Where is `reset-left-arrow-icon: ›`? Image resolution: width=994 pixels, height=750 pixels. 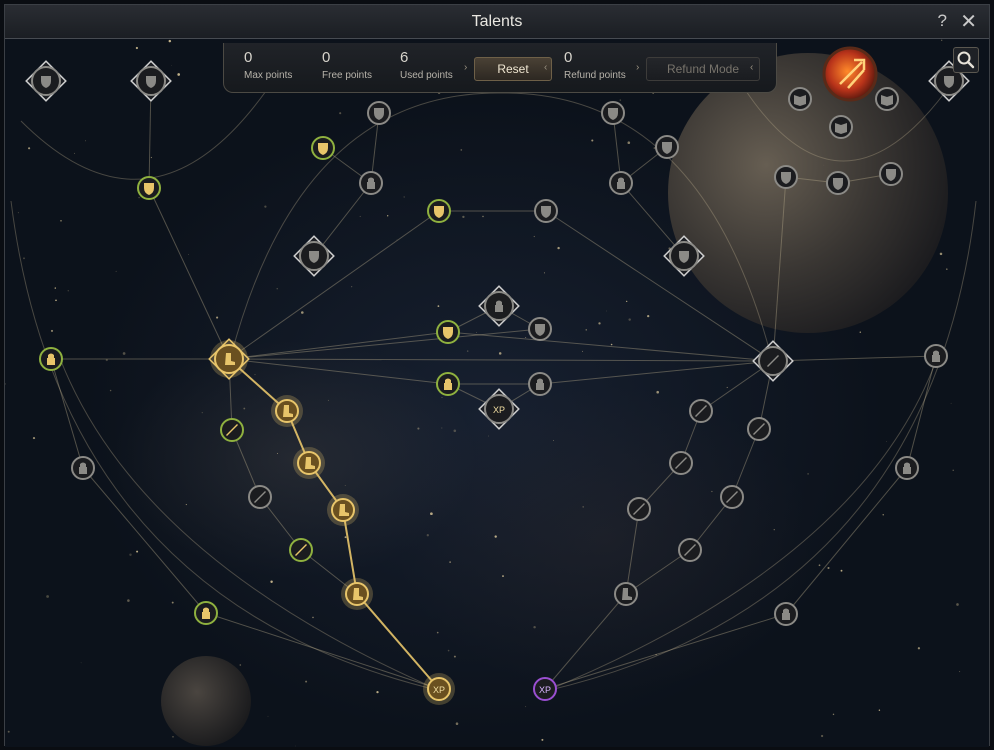 reset-left-arrow-icon: › is located at coordinates (466, 67).